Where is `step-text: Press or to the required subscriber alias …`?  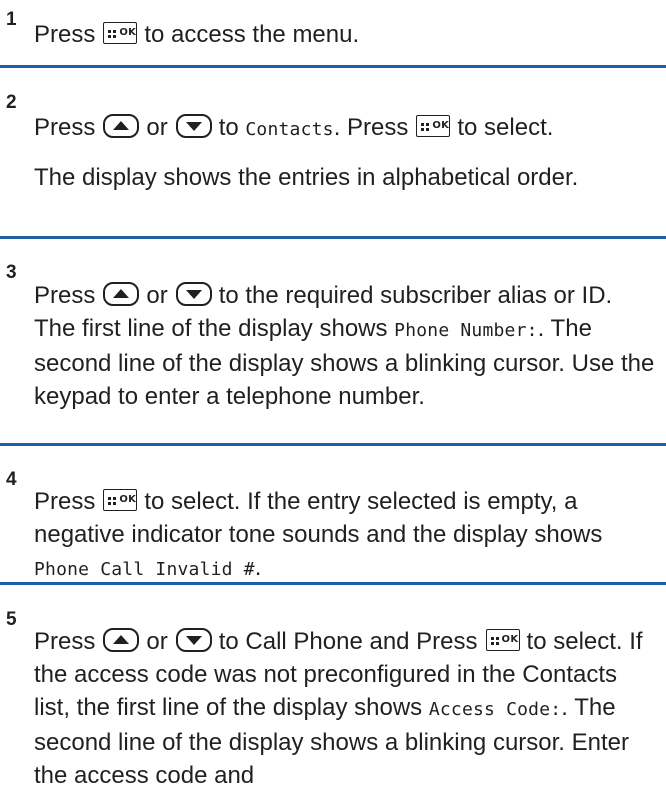
step-text: Press or to the required subscriber alias … is located at coordinates (344, 346).